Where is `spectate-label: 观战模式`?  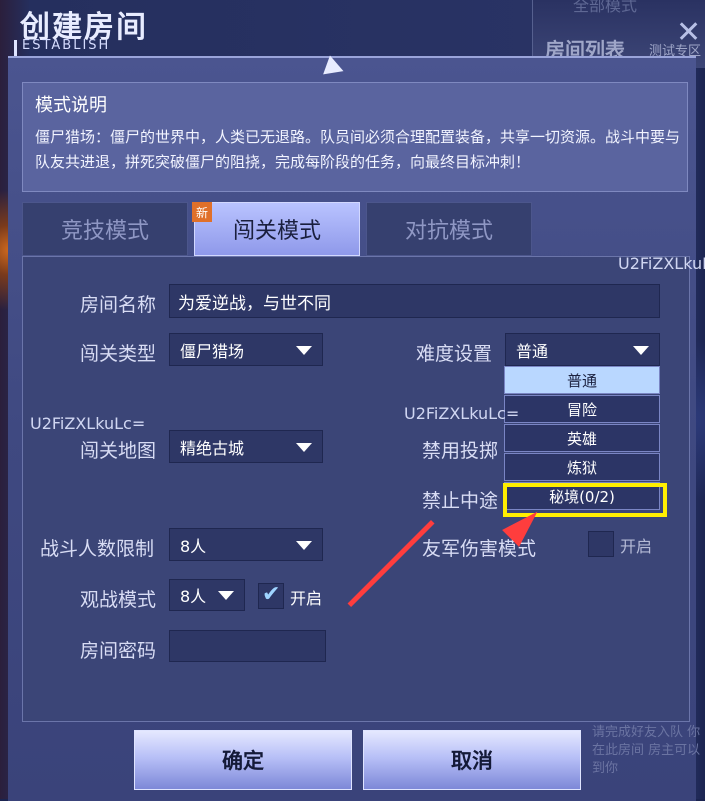 spectate-label: 观战模式 is located at coordinates (118, 600).